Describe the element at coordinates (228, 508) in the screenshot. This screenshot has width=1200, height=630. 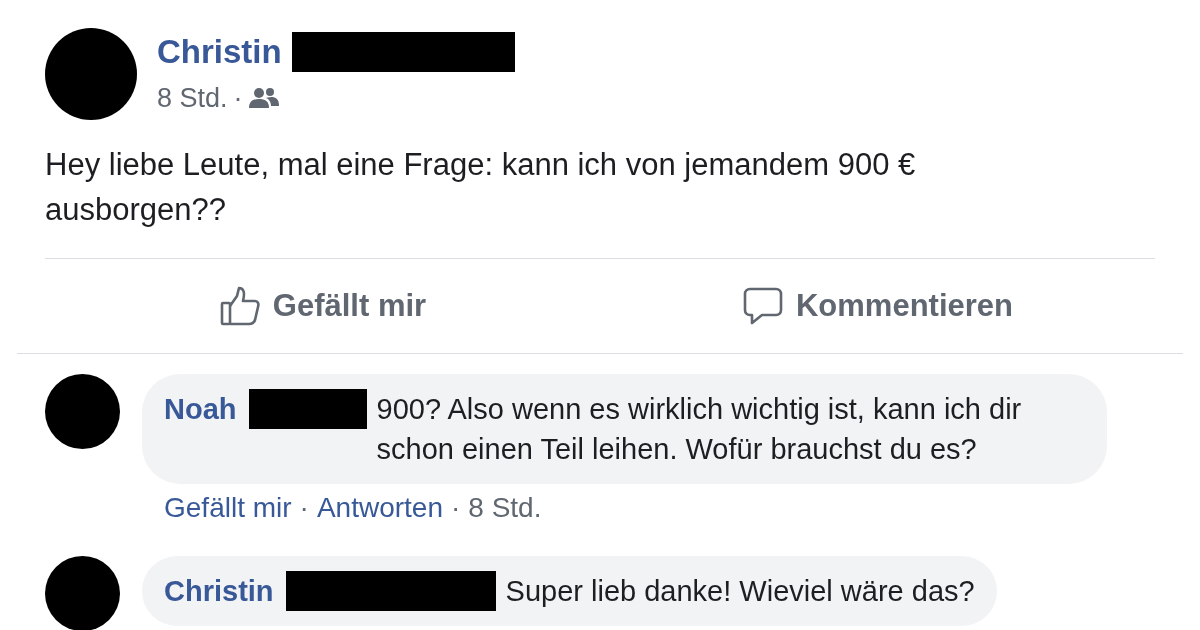
I see `comment-action-link: Gefällt mir` at that location.